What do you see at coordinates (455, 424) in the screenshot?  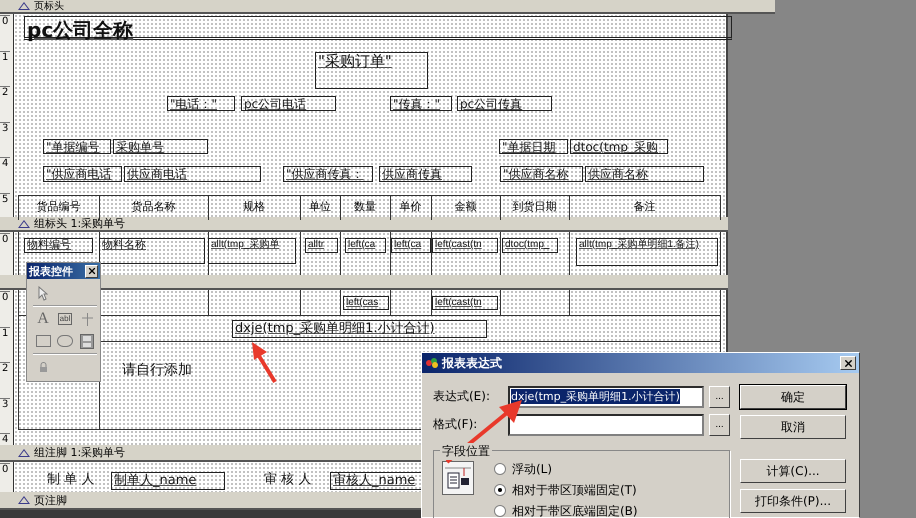 I see `field-label: 格式(F):` at bounding box center [455, 424].